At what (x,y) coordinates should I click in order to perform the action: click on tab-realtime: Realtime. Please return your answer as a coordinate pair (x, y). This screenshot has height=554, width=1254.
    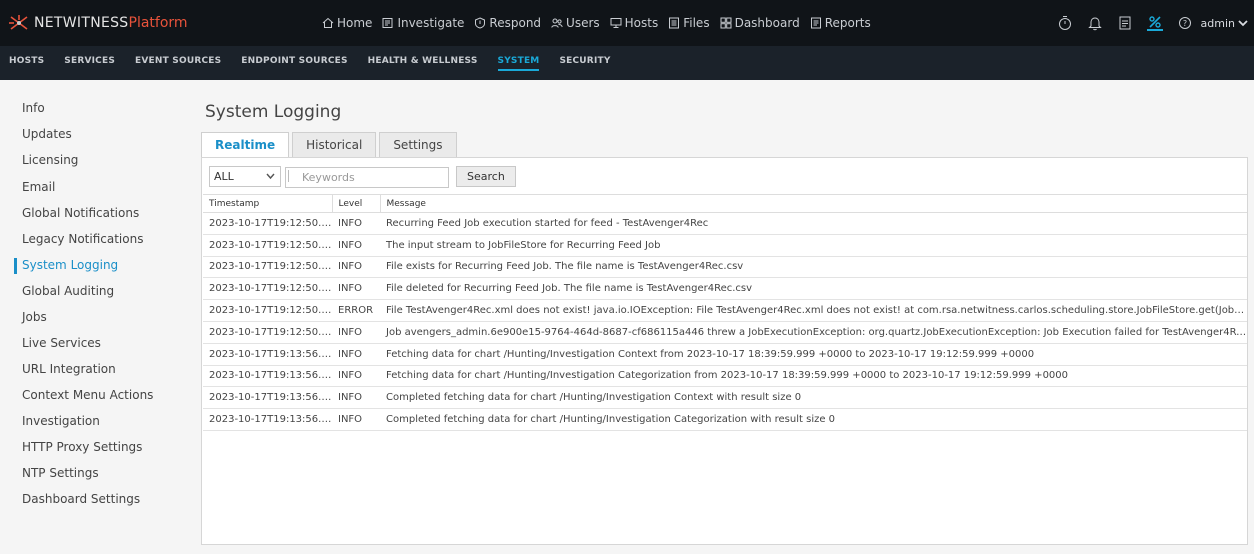
    Looking at the image, I should click on (245, 144).